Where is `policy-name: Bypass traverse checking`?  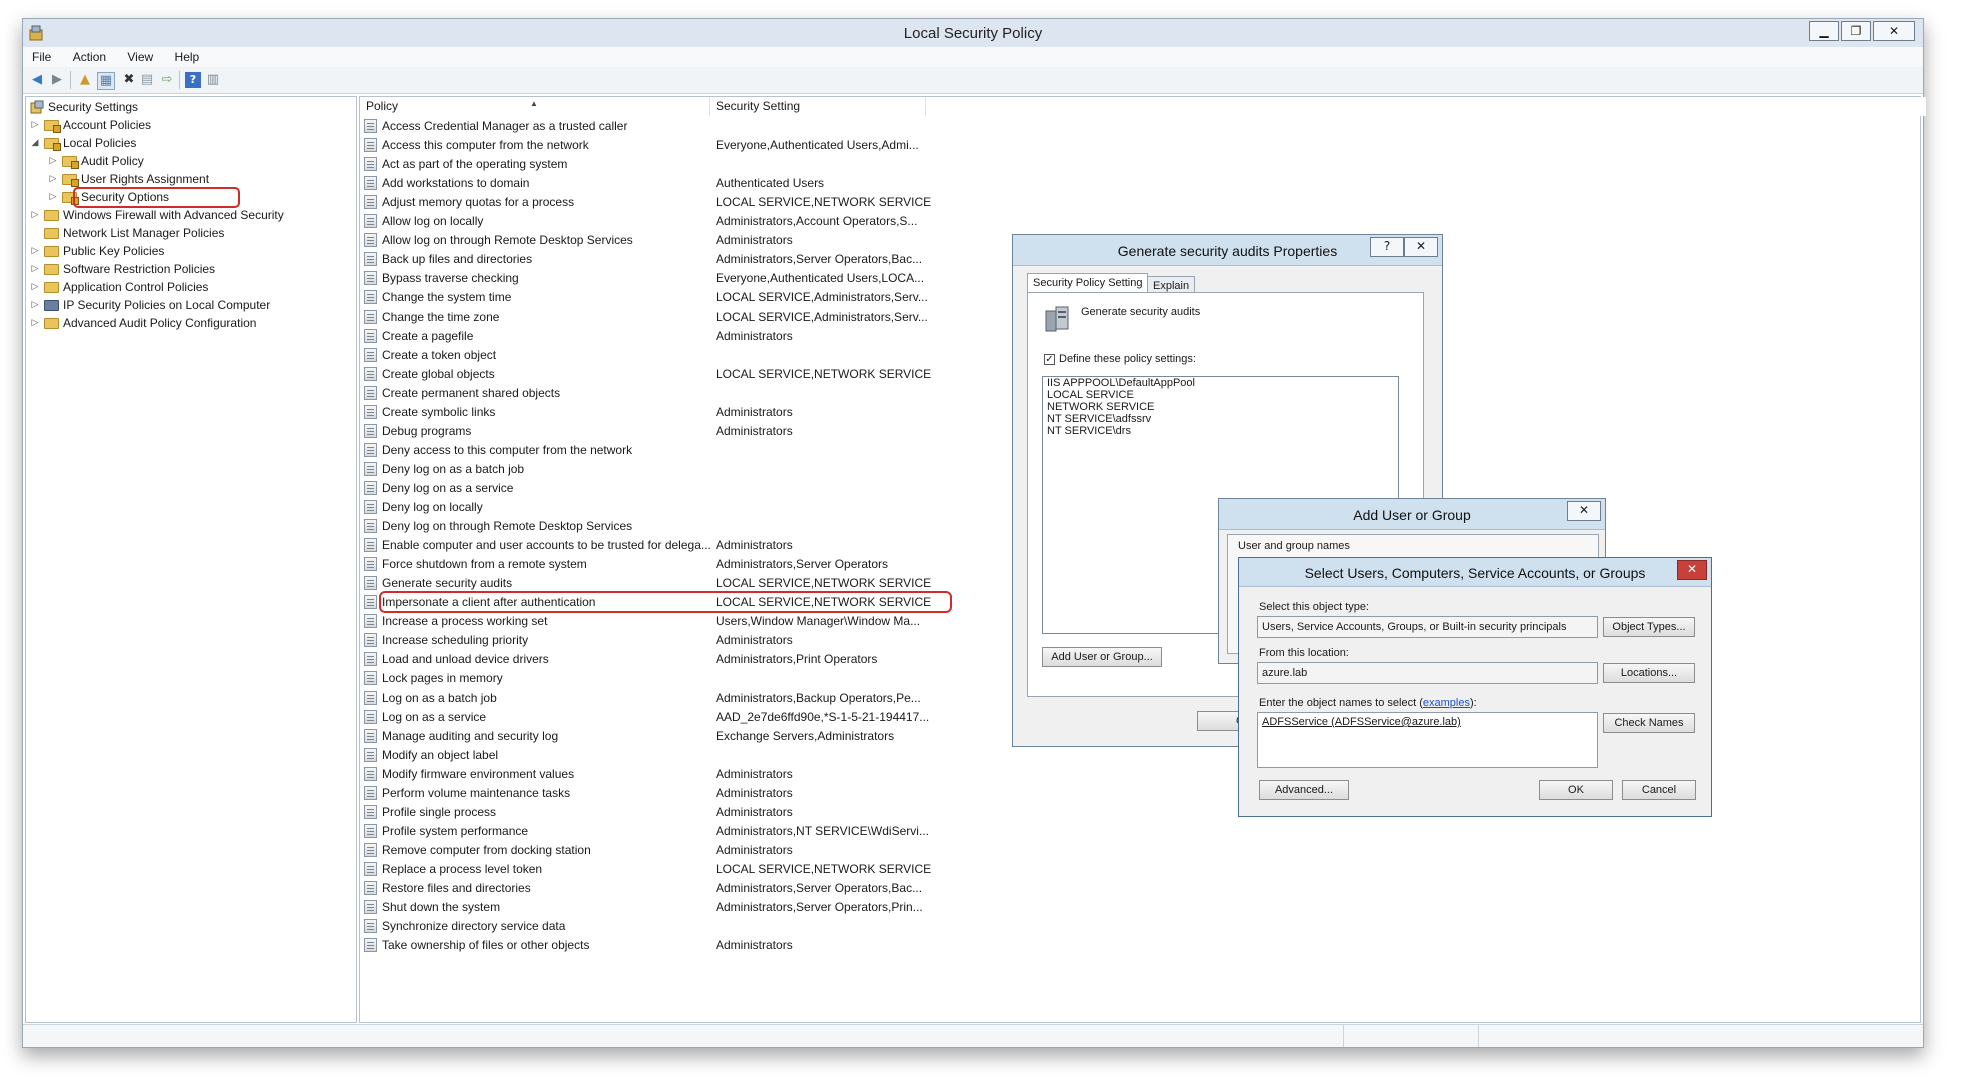 policy-name: Bypass traverse checking is located at coordinates (450, 278).